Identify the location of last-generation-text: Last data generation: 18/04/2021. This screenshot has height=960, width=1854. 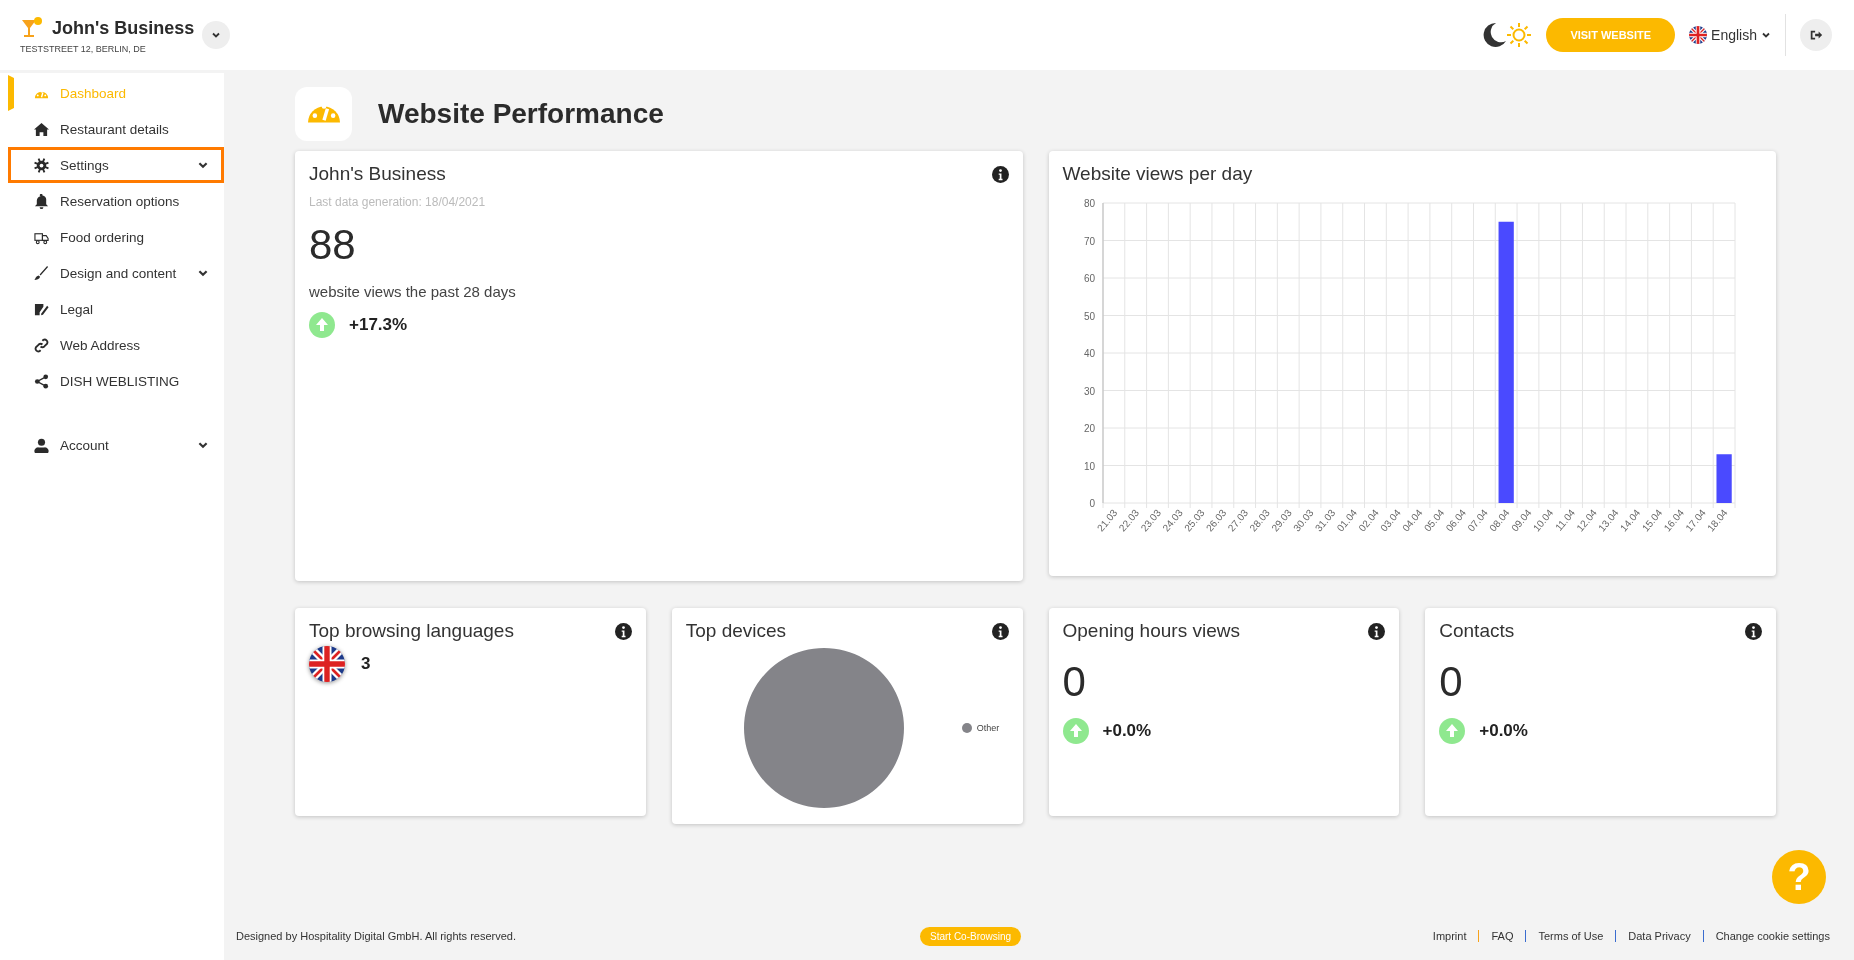
(398, 202).